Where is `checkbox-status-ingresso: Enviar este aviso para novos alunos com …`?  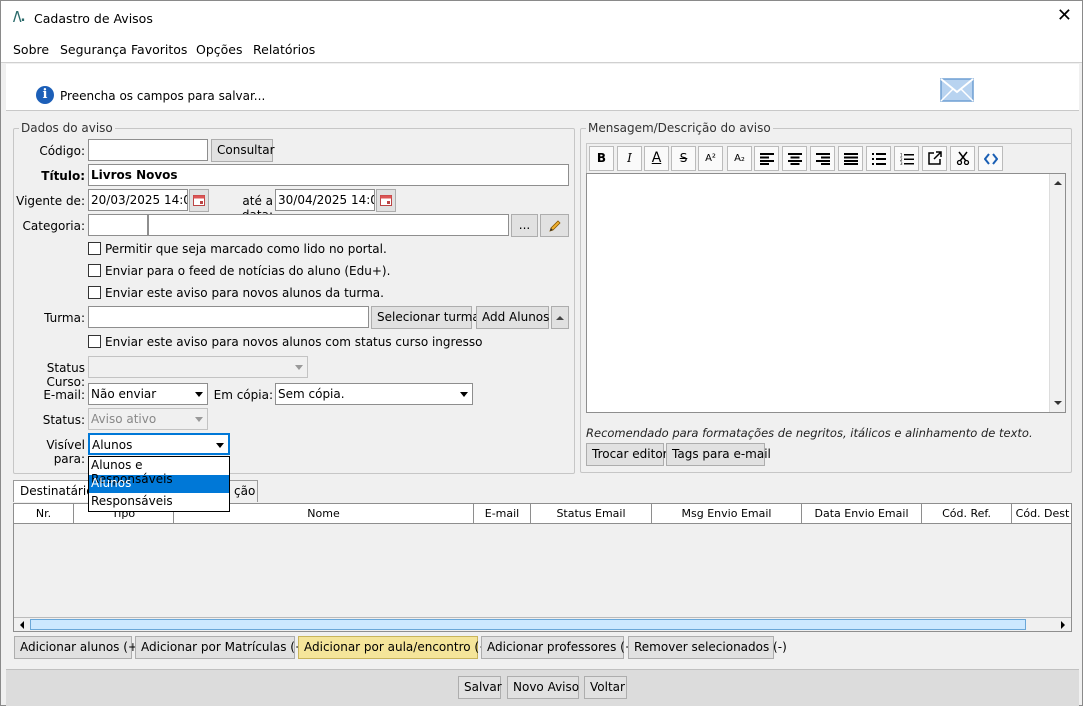 checkbox-status-ingresso: Enviar este aviso para novos alunos com … is located at coordinates (285, 342).